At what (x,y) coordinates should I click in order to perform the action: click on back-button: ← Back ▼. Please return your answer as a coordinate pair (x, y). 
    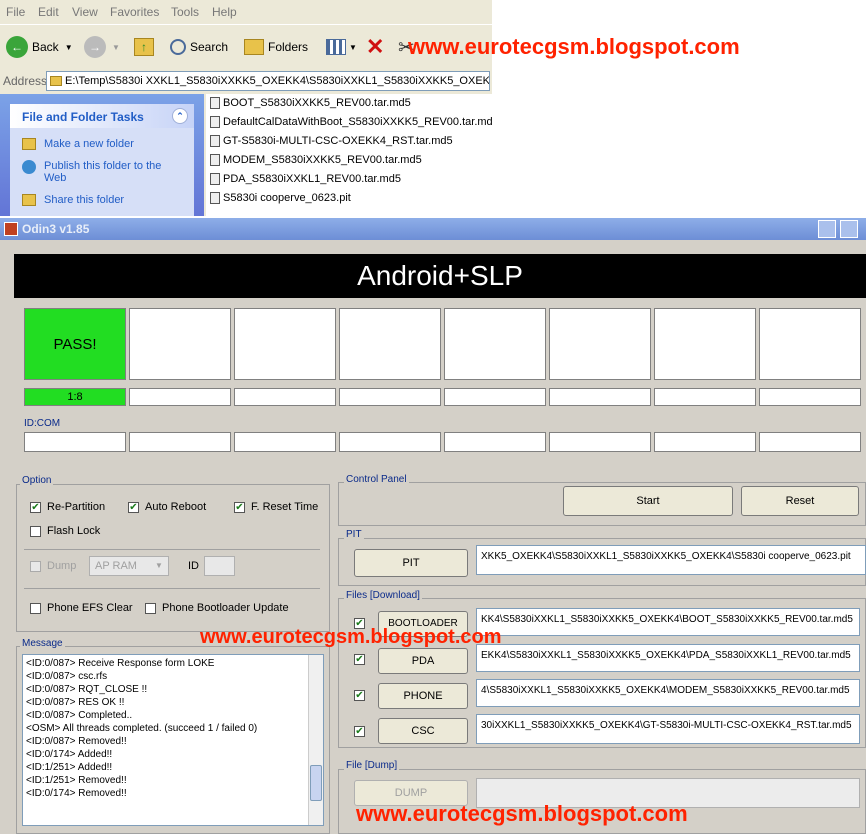
    Looking at the image, I should click on (39, 47).